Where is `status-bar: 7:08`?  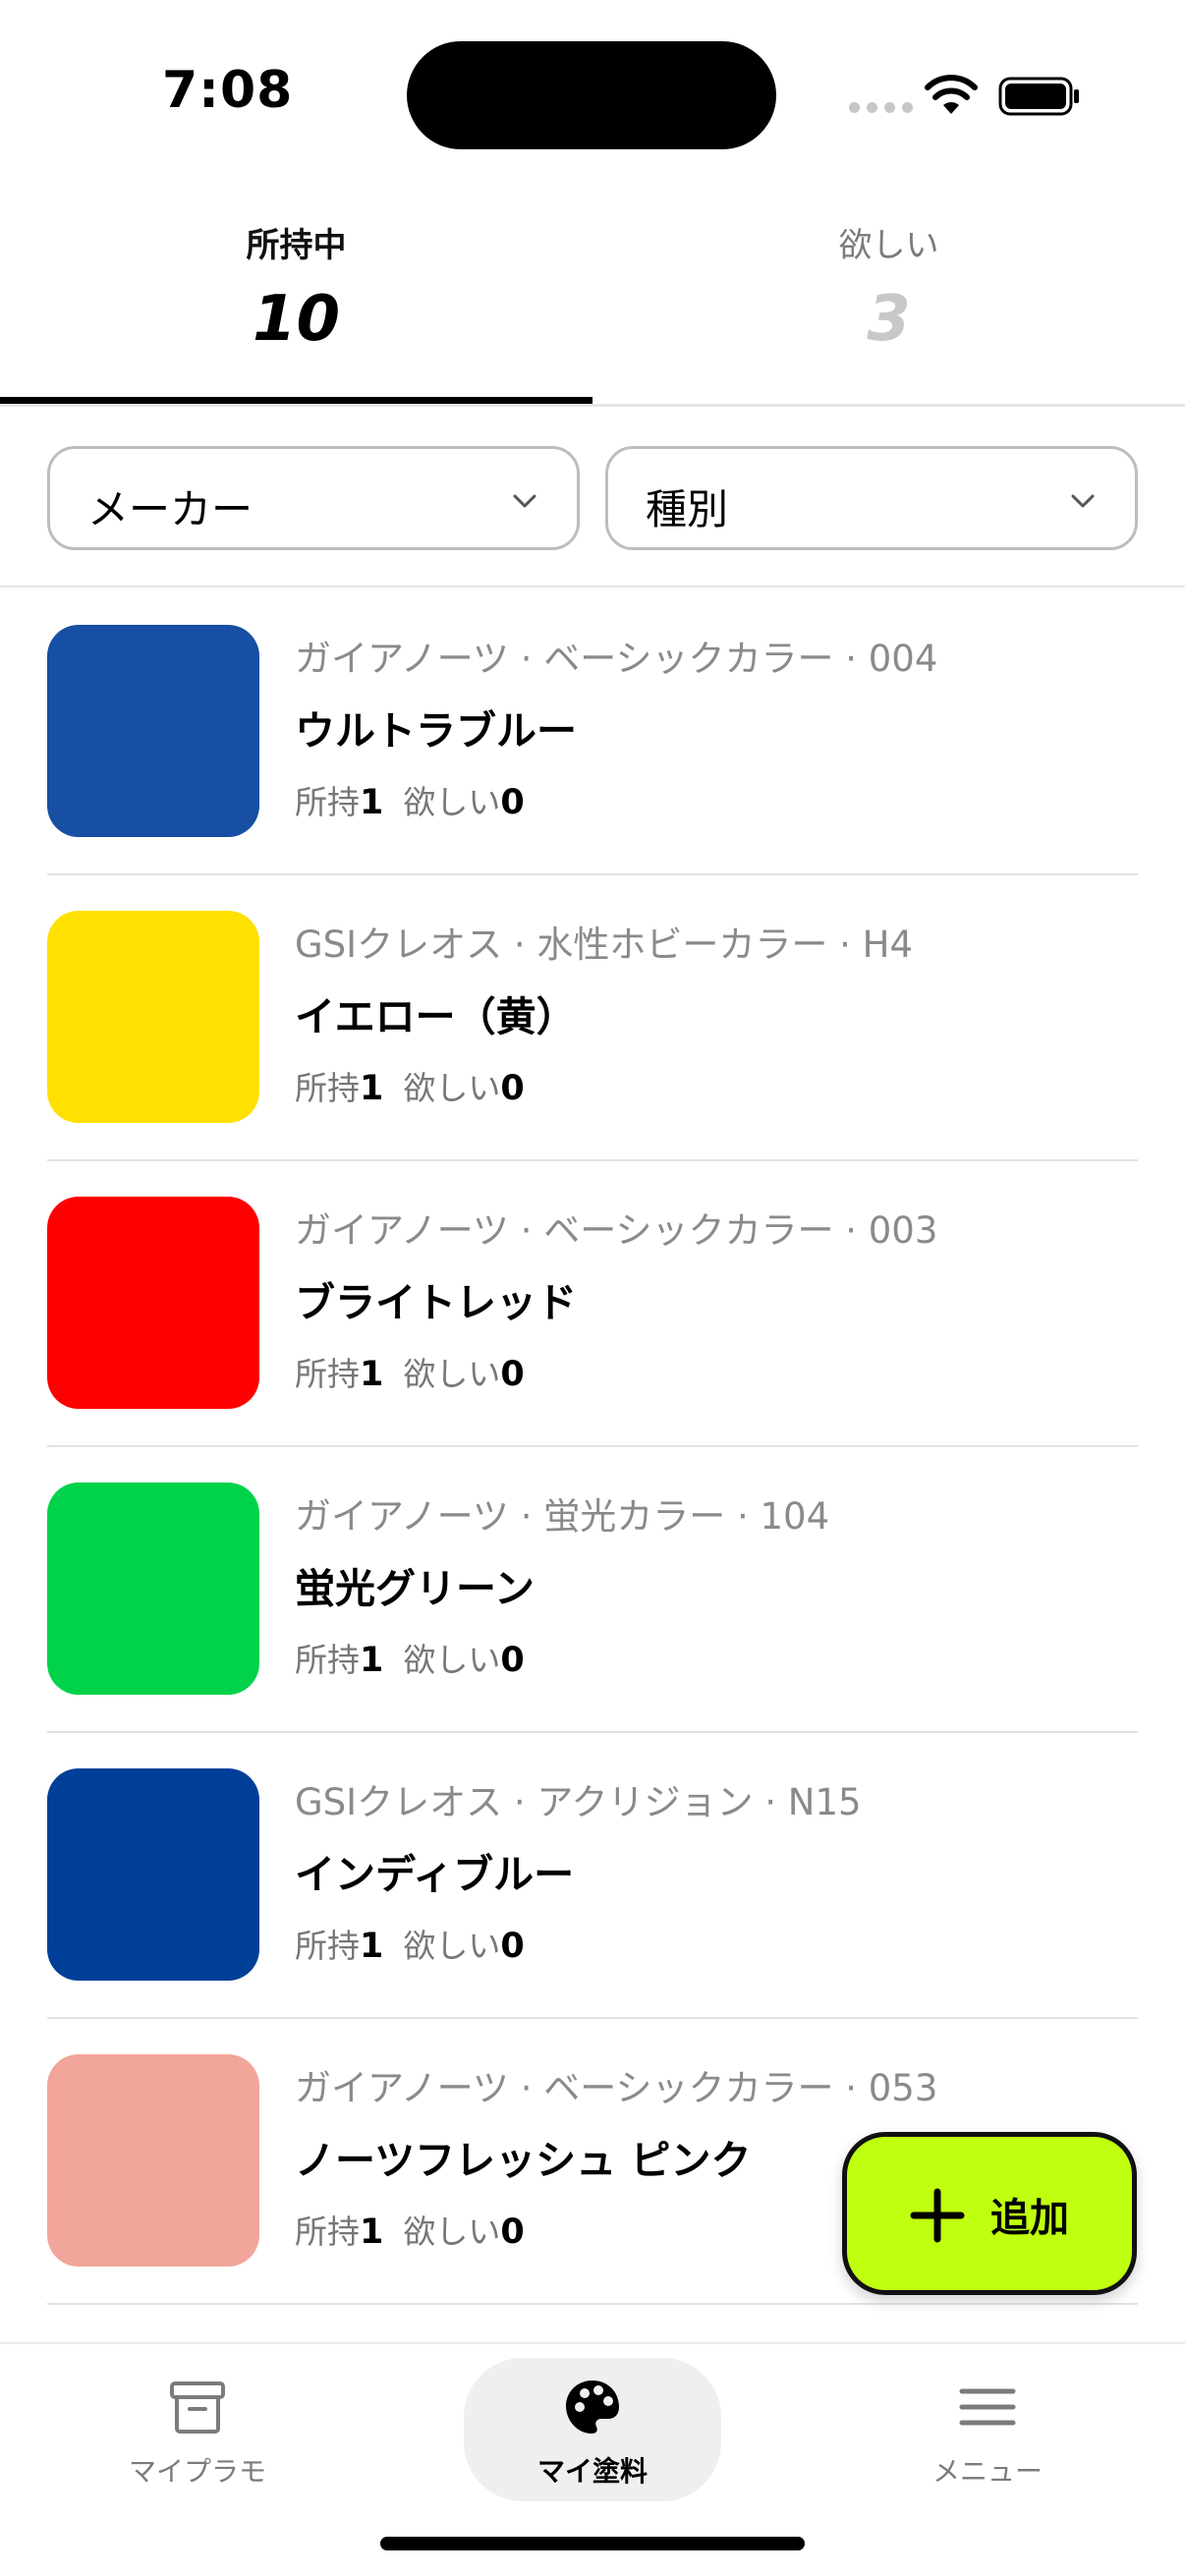 status-bar: 7:08 is located at coordinates (592, 93).